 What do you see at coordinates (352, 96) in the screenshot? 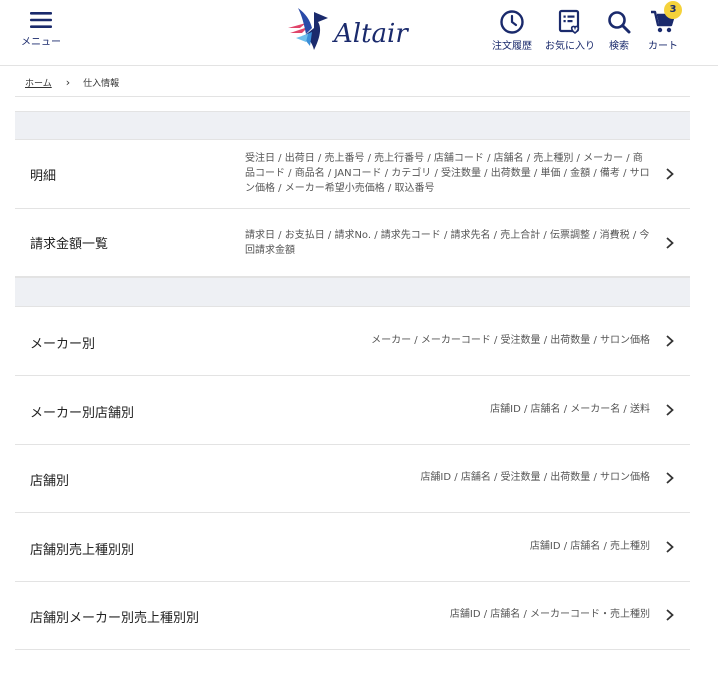
I see `breadcrumb-divider` at bounding box center [352, 96].